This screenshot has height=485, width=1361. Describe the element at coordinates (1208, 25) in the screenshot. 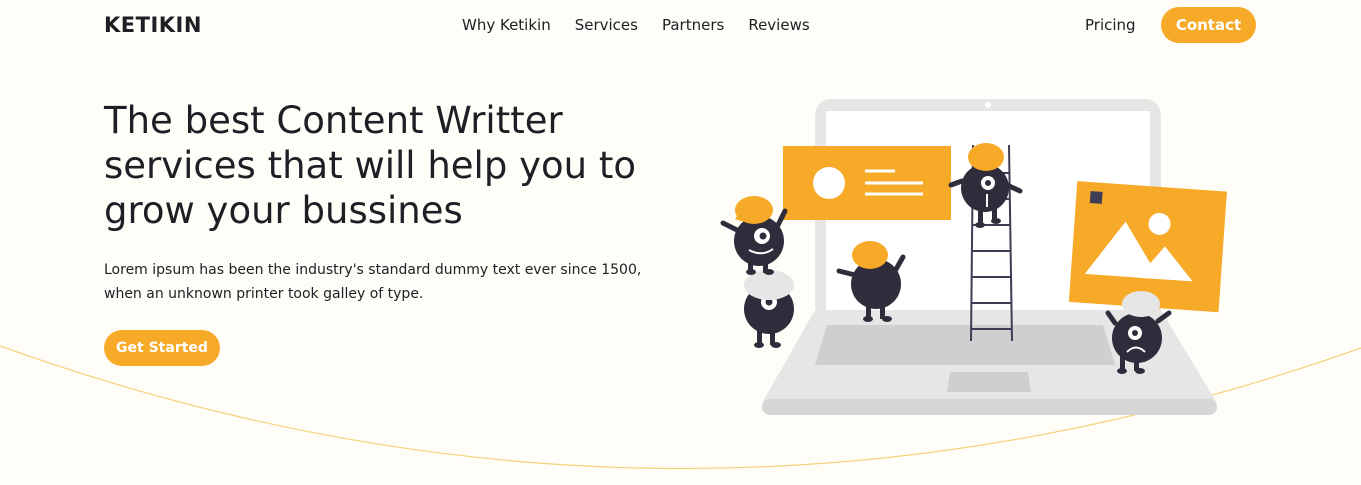

I see `contact-button: Contact` at that location.